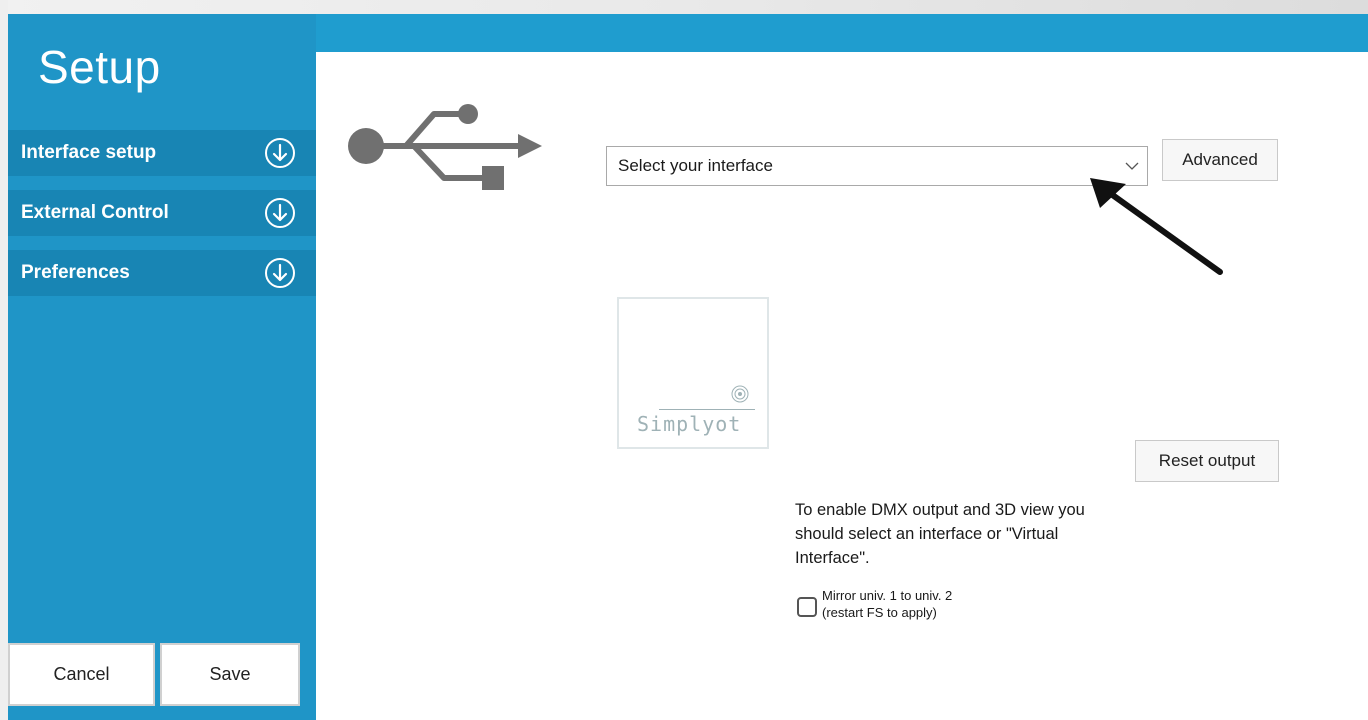  What do you see at coordinates (95, 212) in the screenshot?
I see `sidebar-item-label: External Control` at bounding box center [95, 212].